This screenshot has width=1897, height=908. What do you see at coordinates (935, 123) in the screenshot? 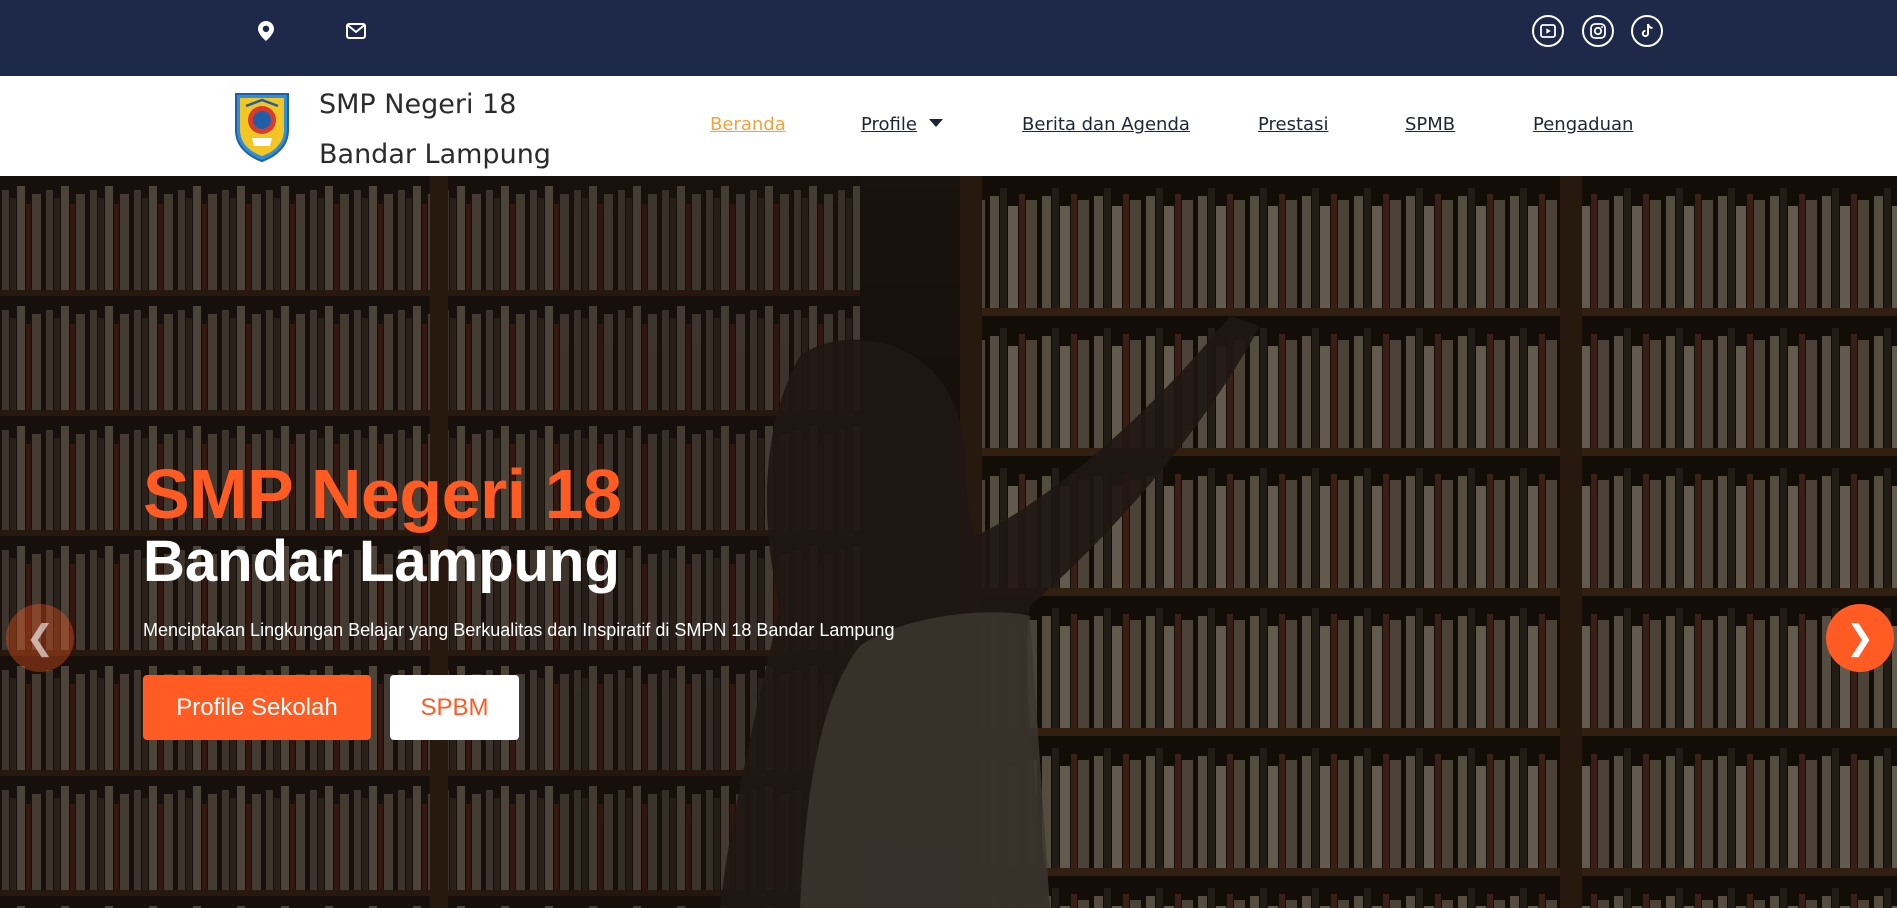
I see `chevron-down-icon` at bounding box center [935, 123].